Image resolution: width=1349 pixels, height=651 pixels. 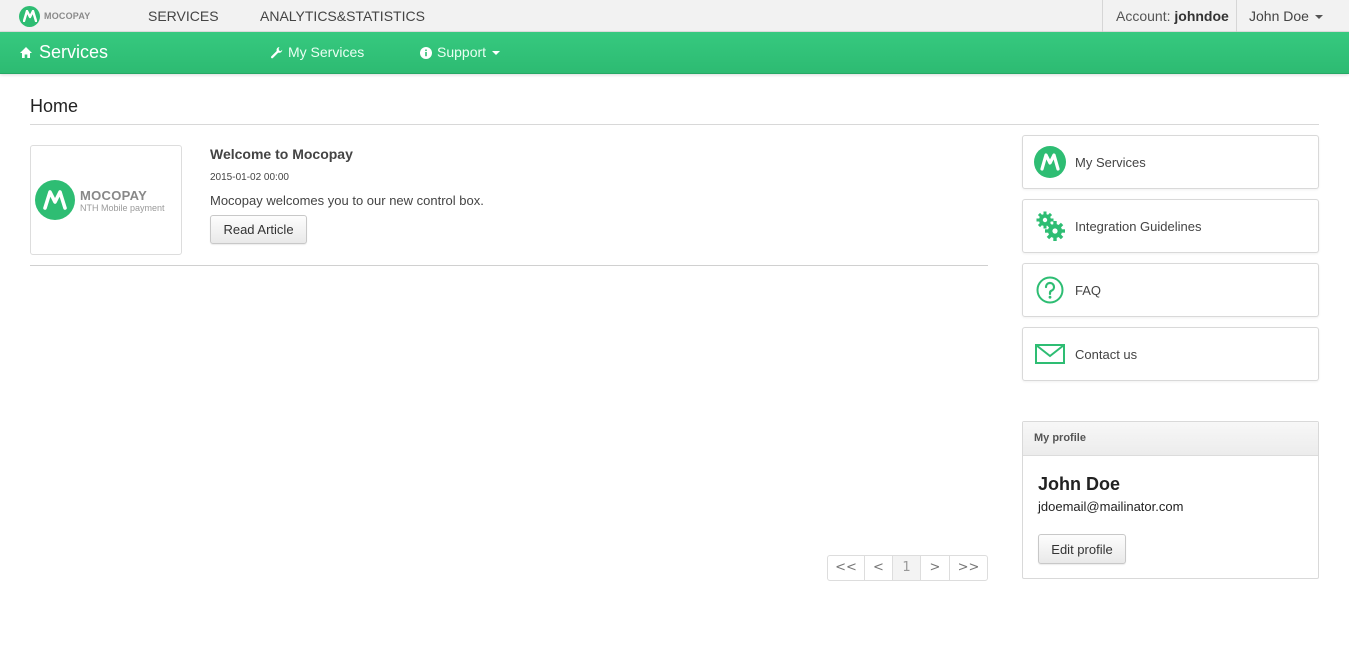 I want to click on brand: MOCOPAY, so click(x=54, y=16).